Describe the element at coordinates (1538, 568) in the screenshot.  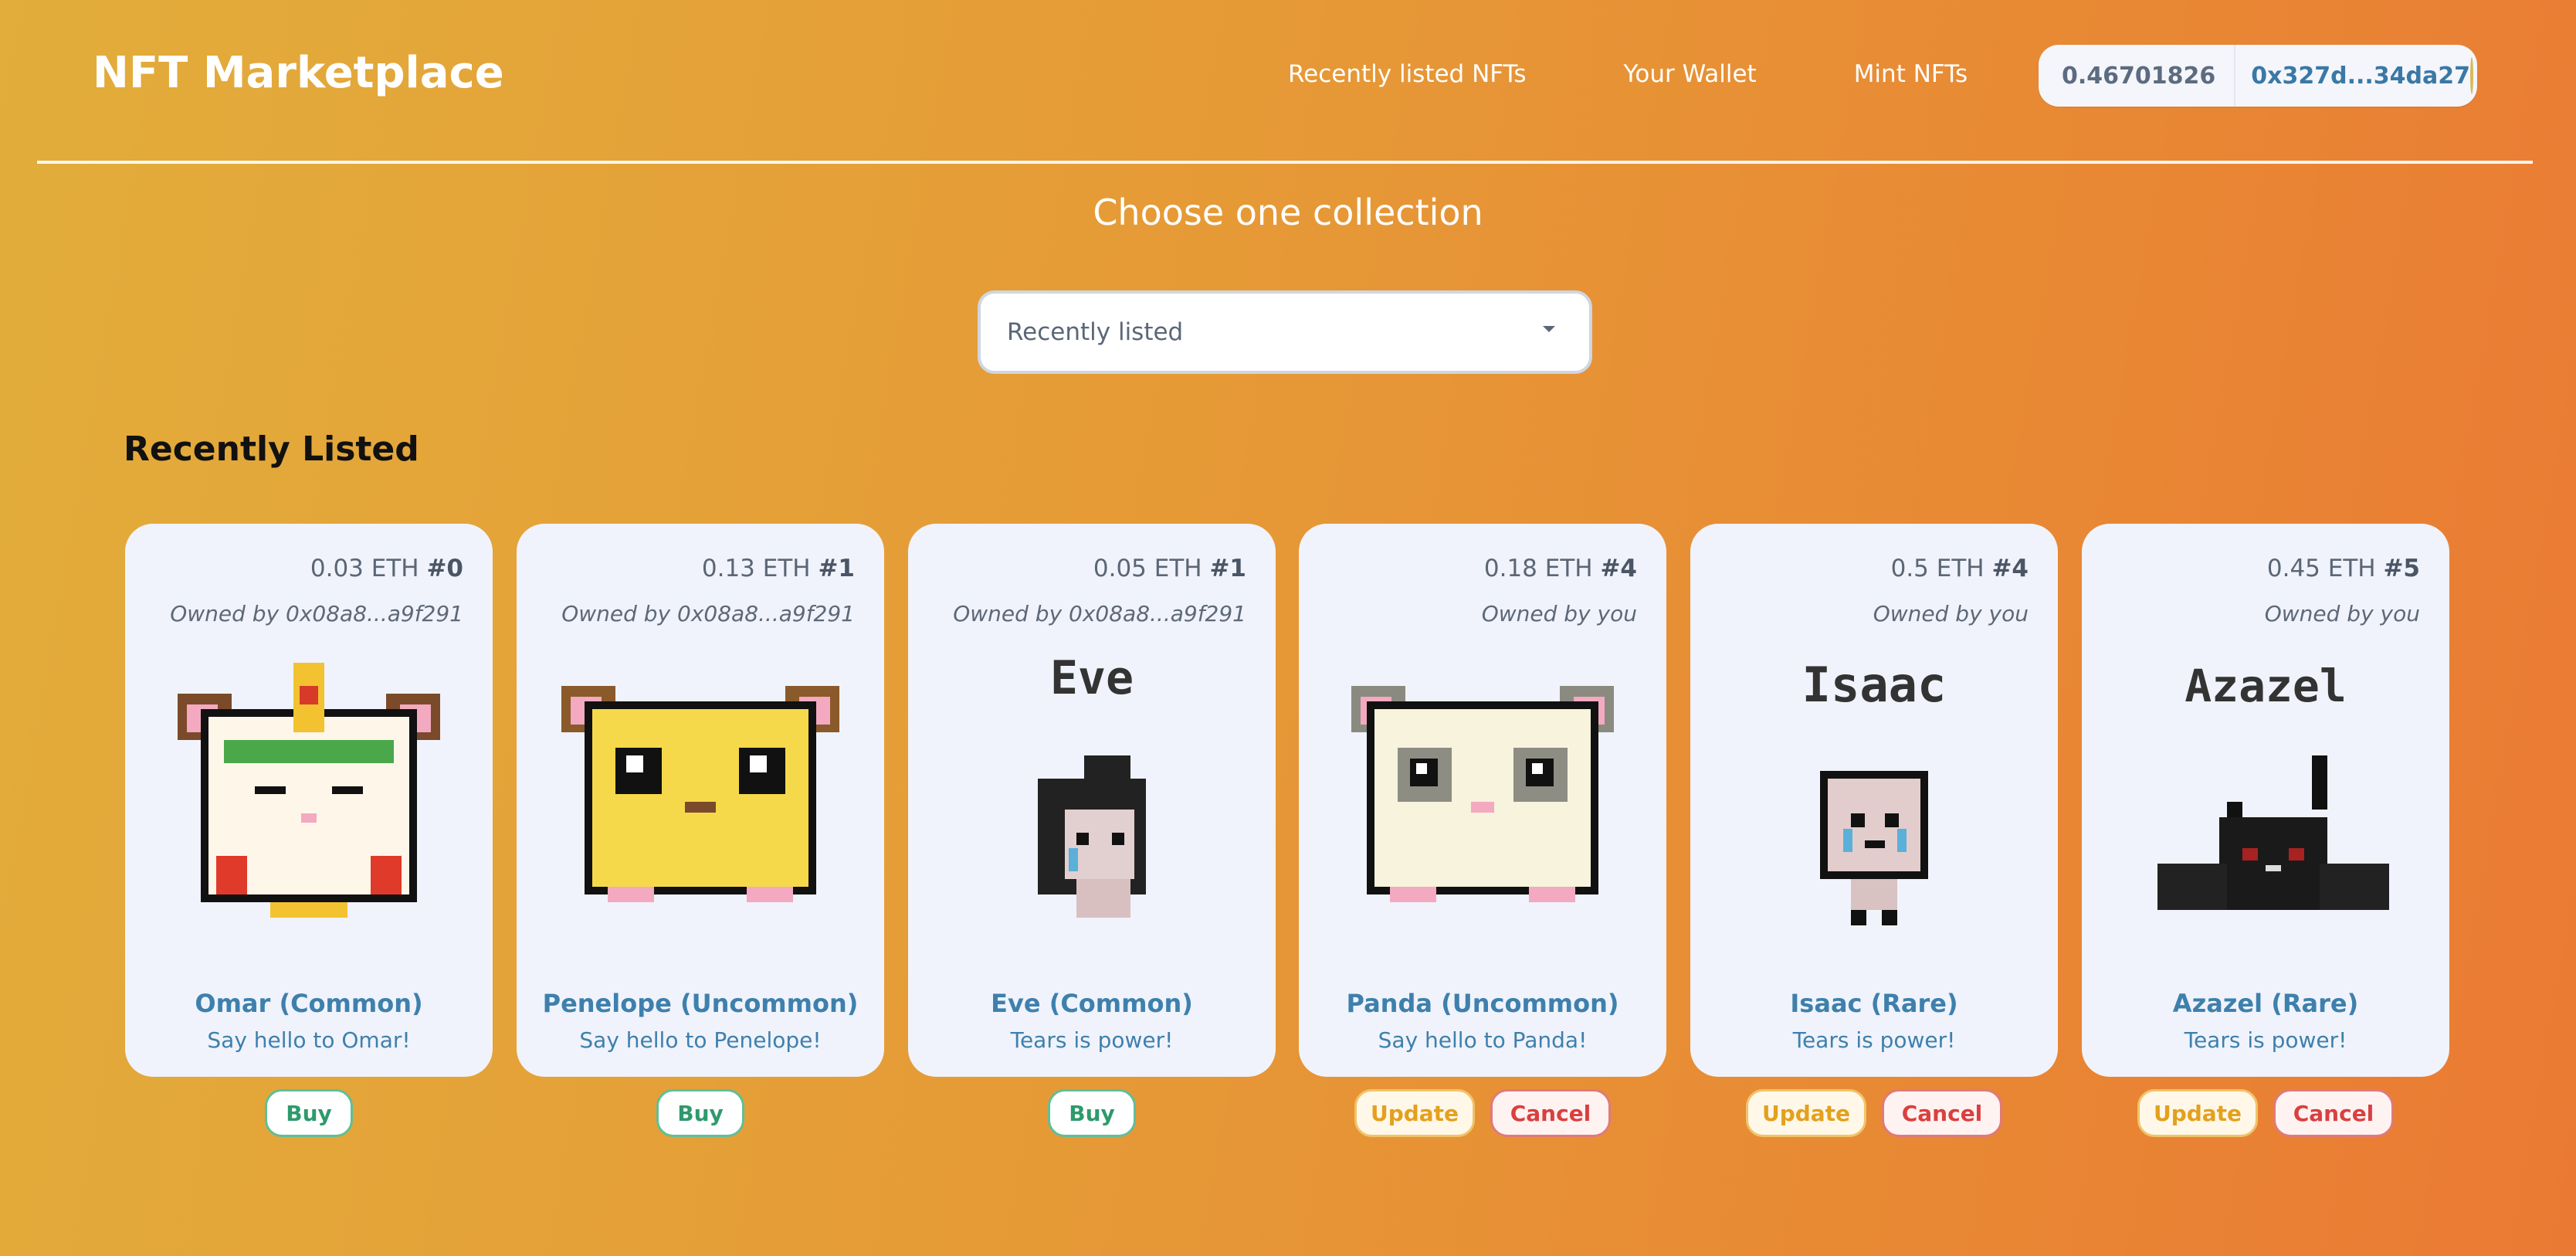
I see `nft-price: 0.18 ETH` at that location.